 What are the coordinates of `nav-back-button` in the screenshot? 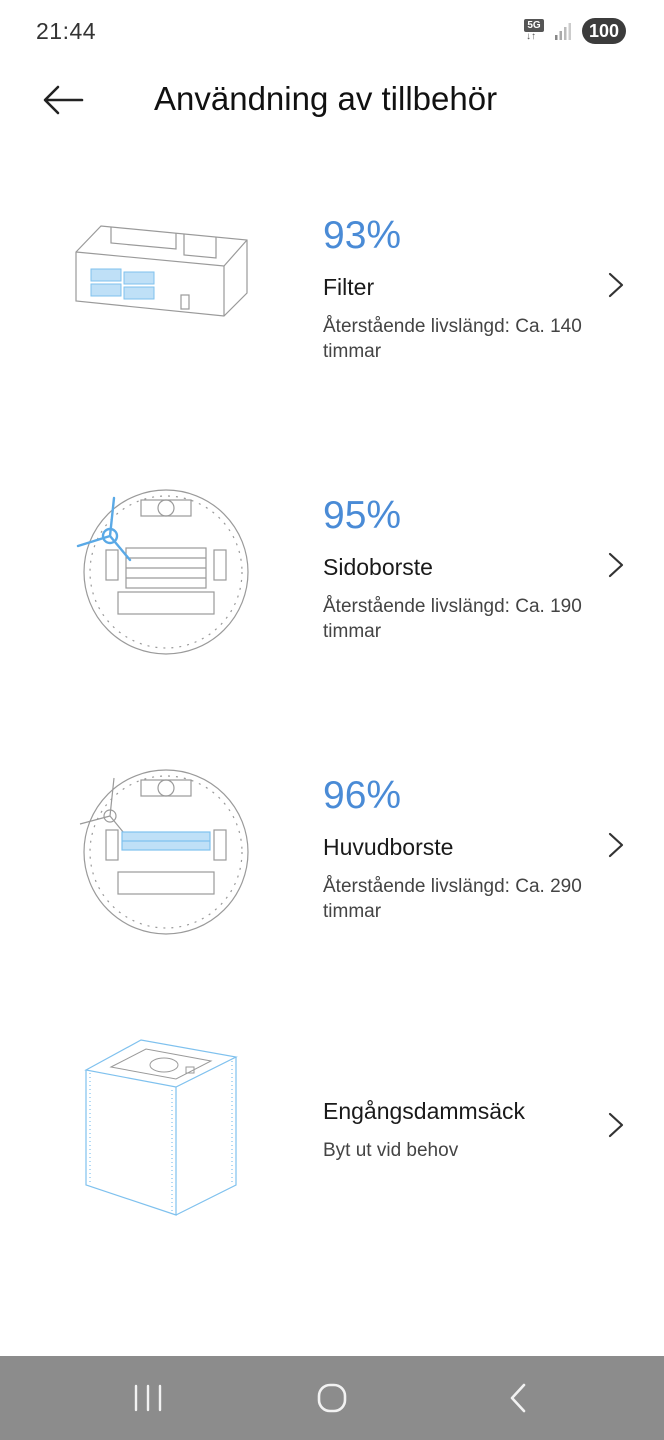 It's located at (518, 1398).